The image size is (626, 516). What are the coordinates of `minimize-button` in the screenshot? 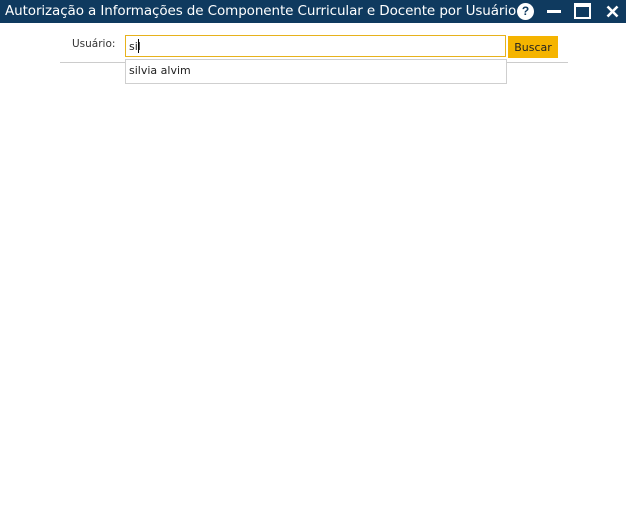 It's located at (555, 11).